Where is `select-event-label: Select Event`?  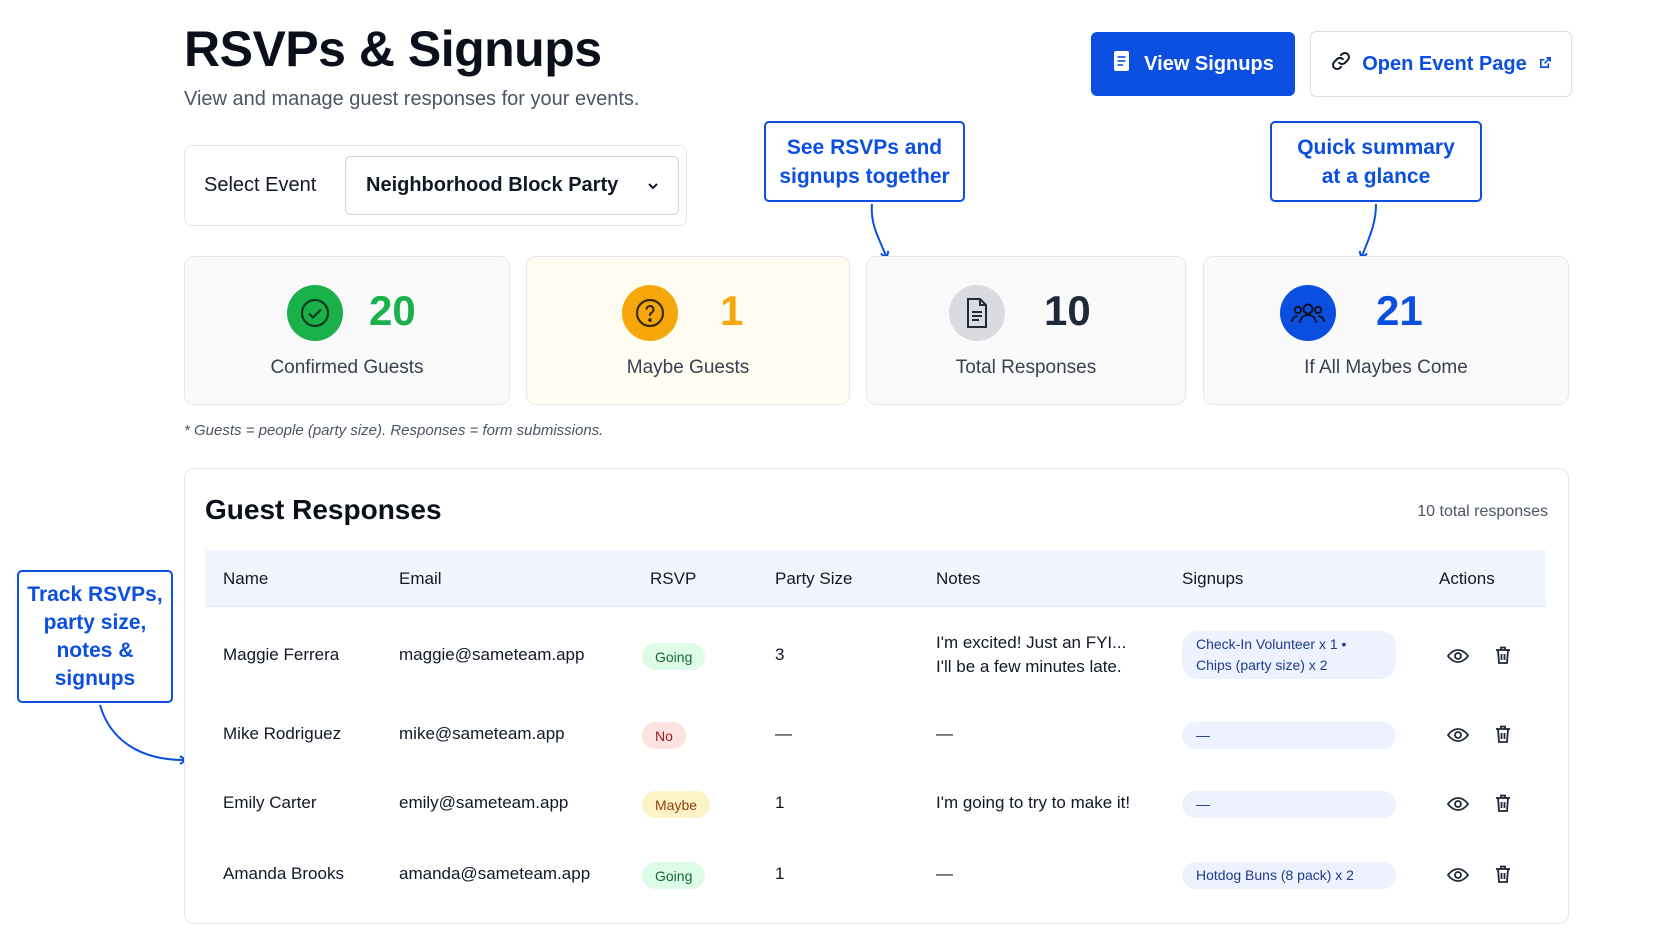 select-event-label: Select Event is located at coordinates (260, 185).